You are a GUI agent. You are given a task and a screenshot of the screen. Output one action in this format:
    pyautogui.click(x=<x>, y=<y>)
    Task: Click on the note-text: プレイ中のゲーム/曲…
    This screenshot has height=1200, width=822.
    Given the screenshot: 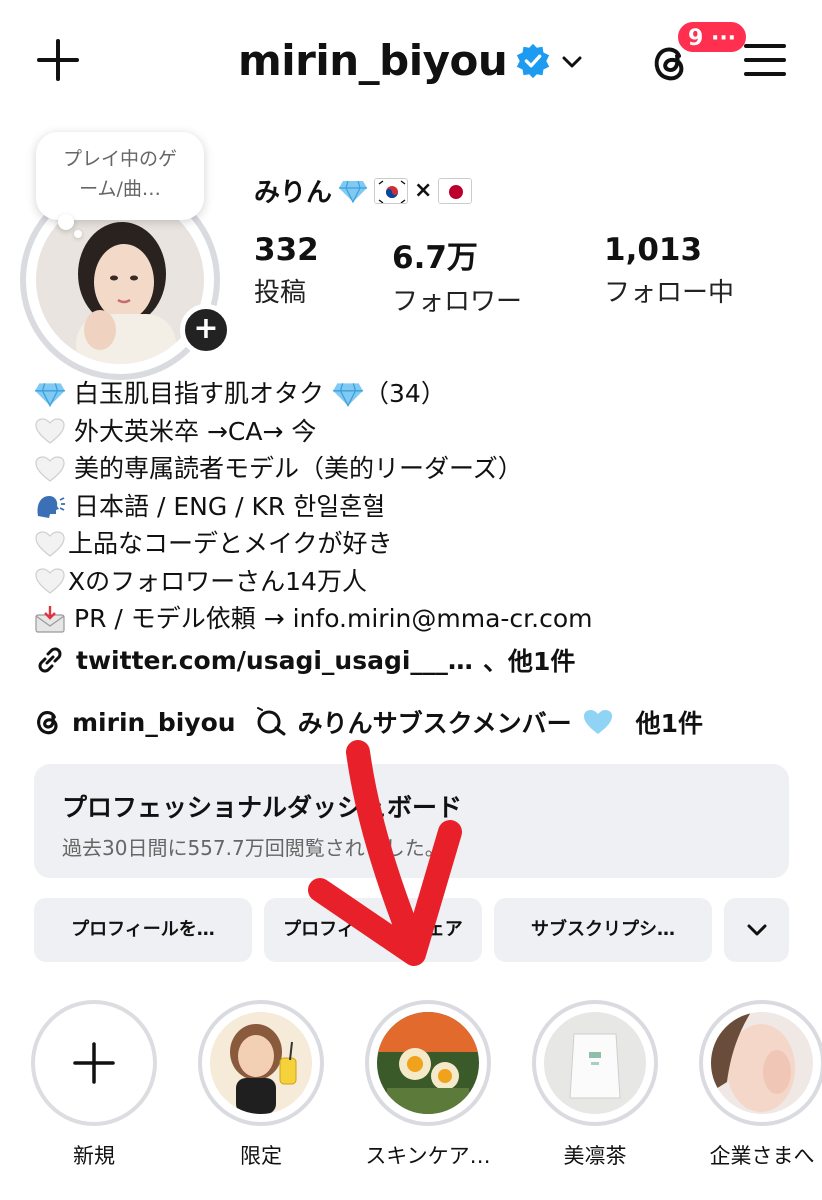 What is the action you would take?
    pyautogui.click(x=119, y=174)
    